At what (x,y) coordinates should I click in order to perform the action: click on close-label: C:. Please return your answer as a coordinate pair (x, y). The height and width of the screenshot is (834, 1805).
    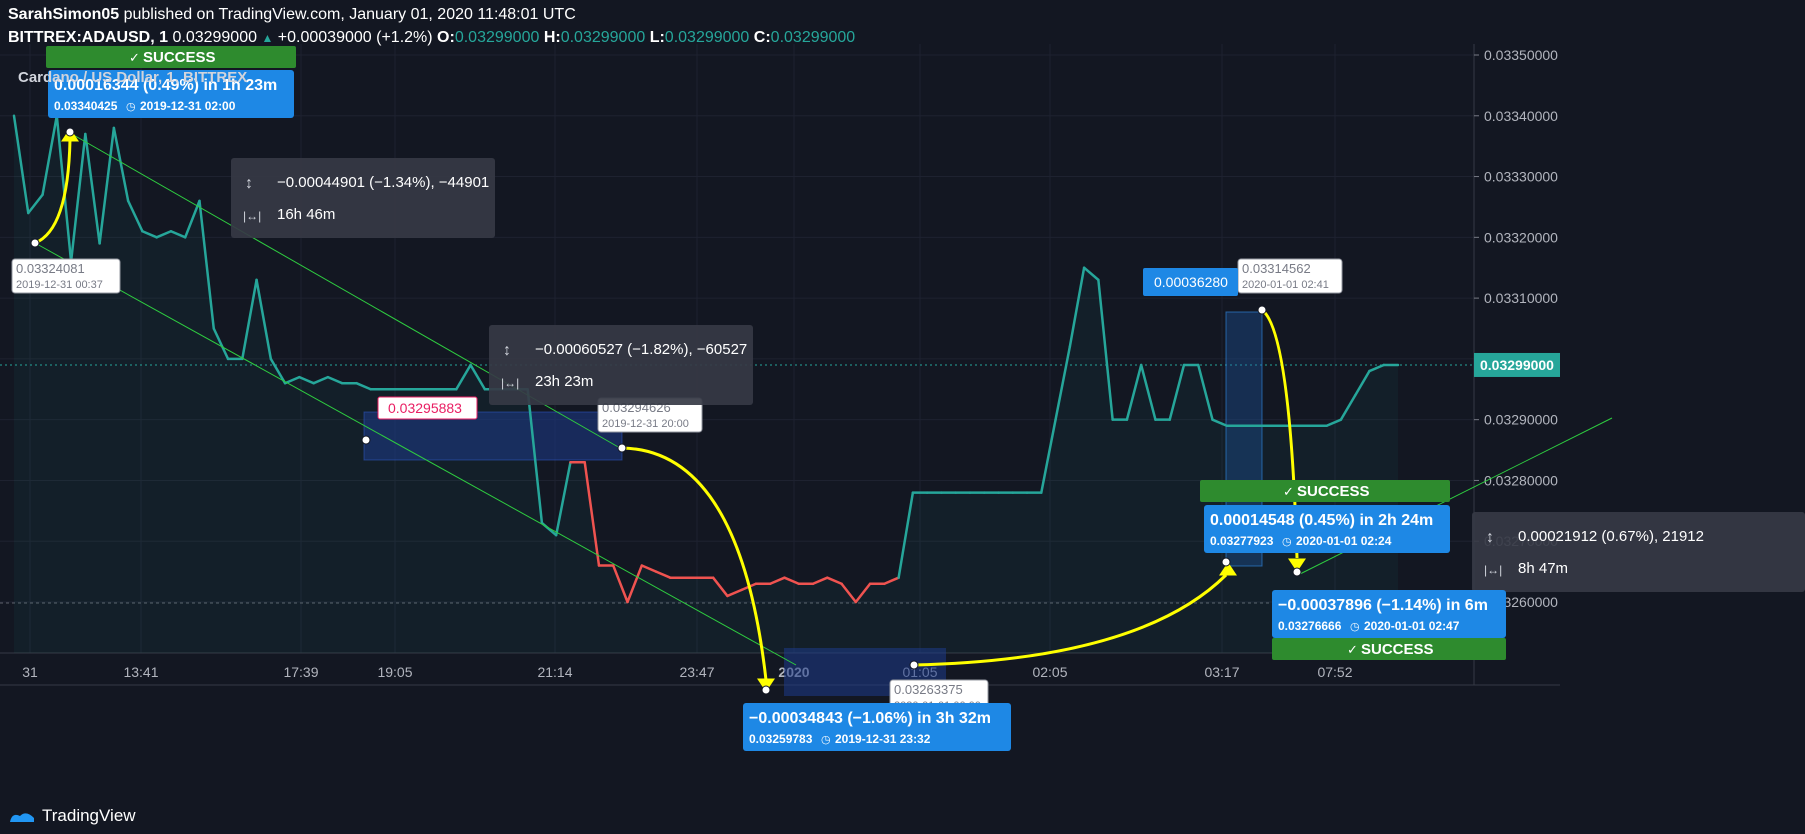
    Looking at the image, I should click on (762, 37).